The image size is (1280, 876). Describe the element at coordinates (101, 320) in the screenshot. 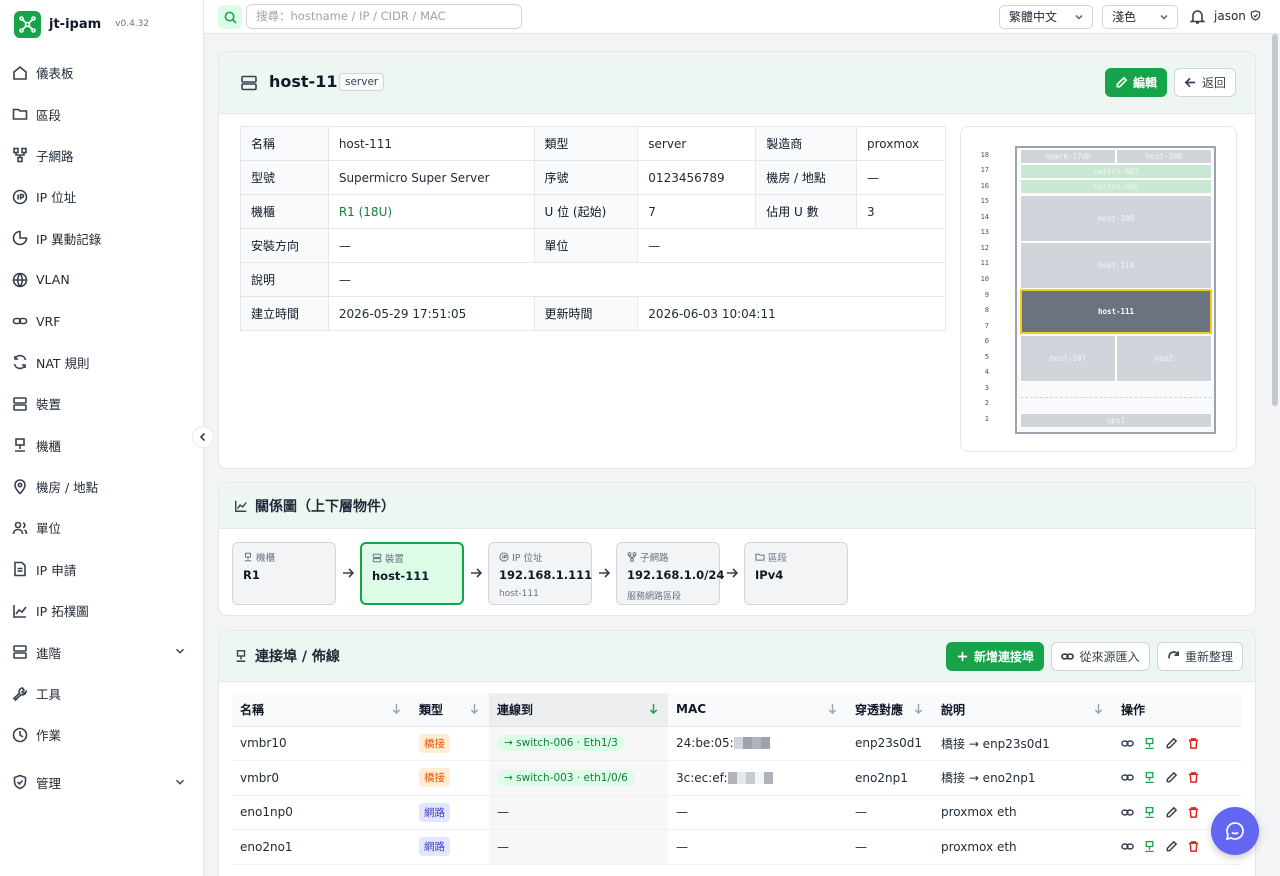

I see `sidebar-item-vrf: VRF` at that location.